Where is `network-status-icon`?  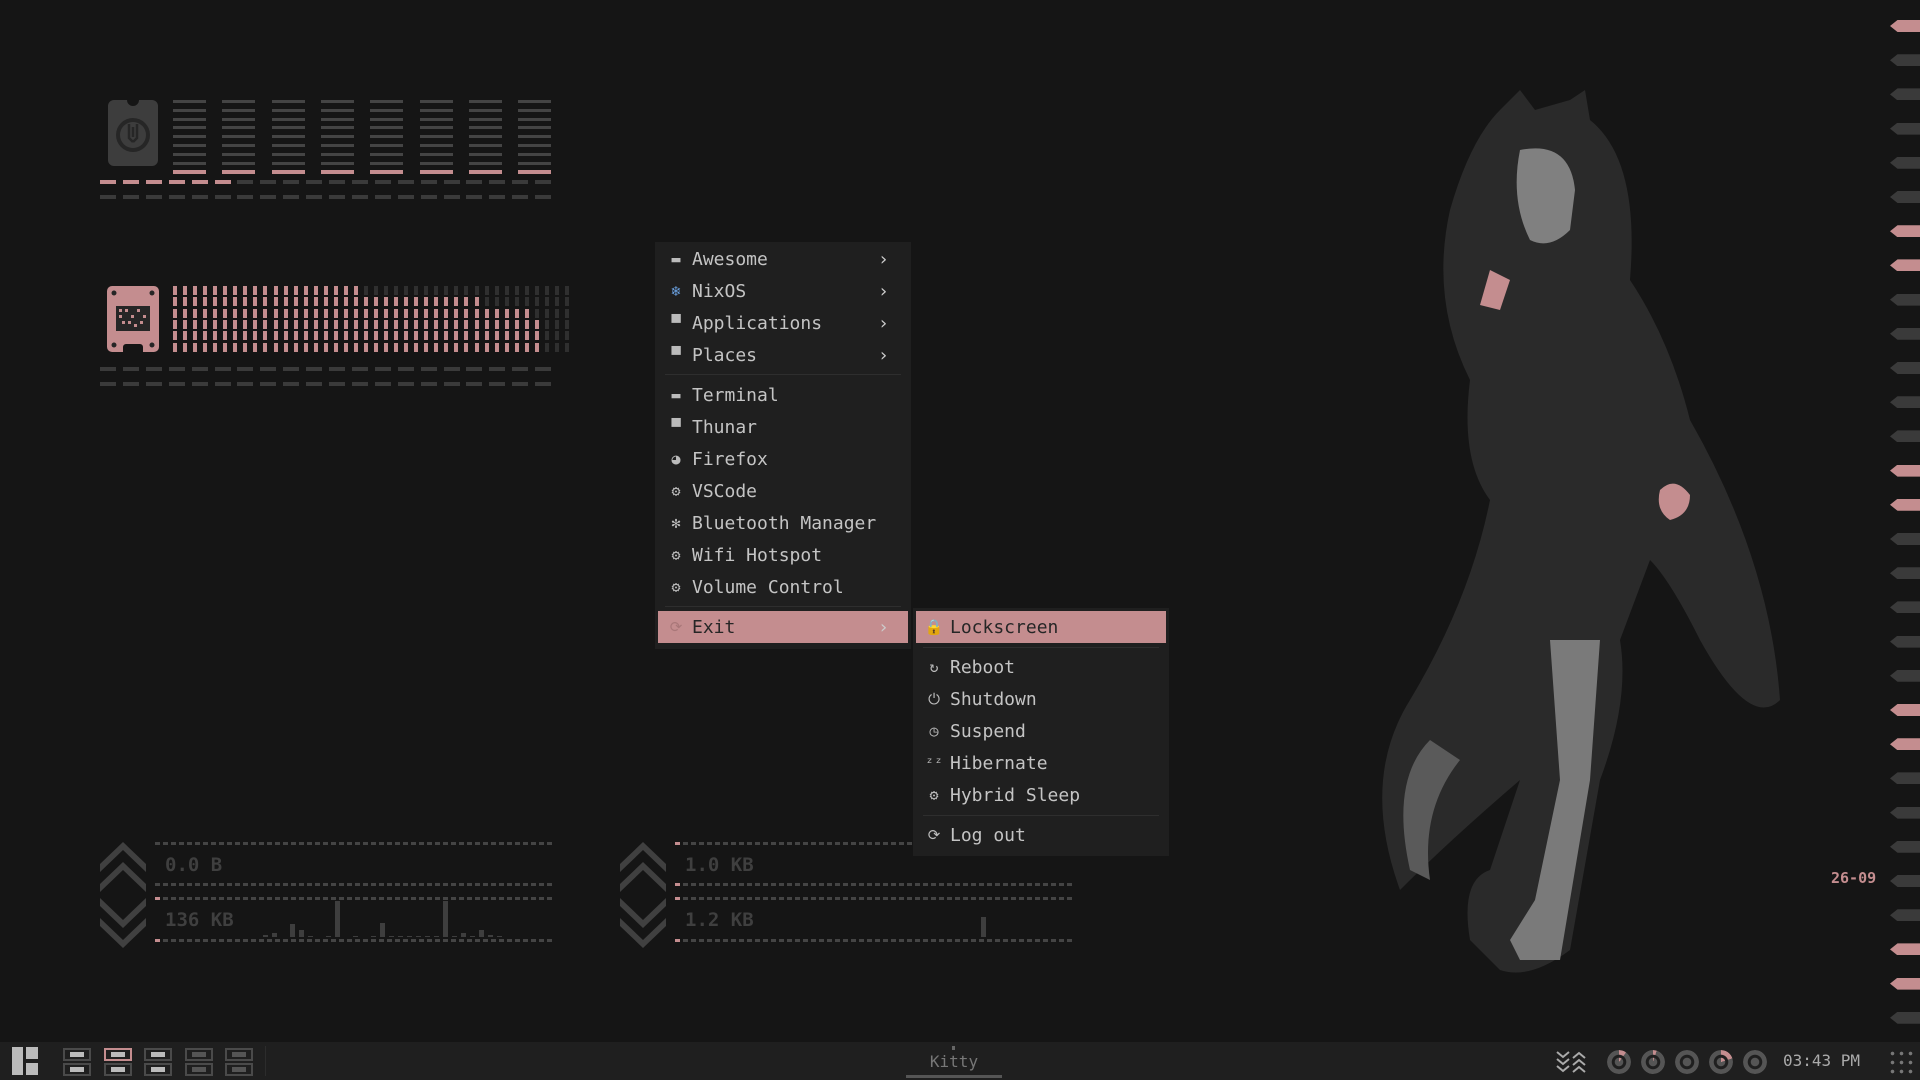 network-status-icon is located at coordinates (1571, 1062).